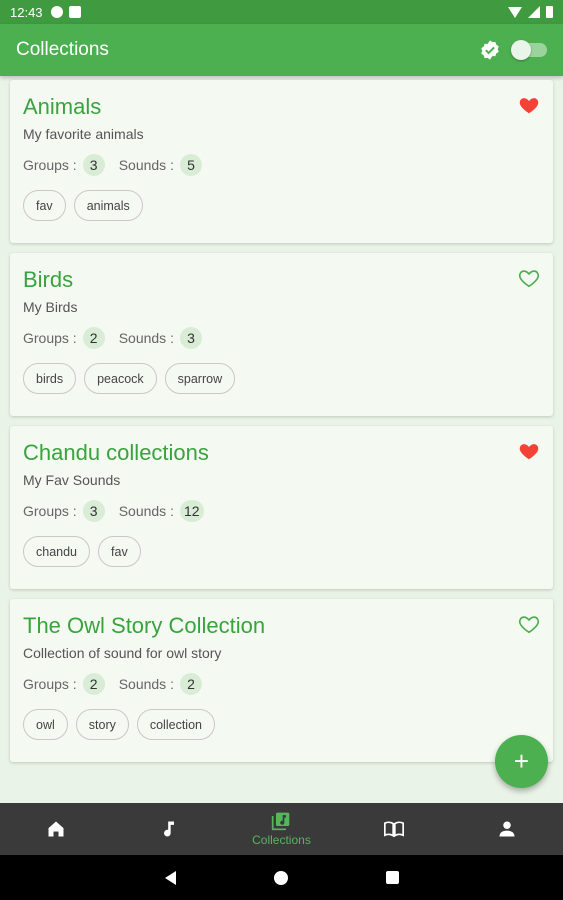  What do you see at coordinates (281, 338) in the screenshot?
I see `collection-stats: Groups : 2 Sounds : 3` at bounding box center [281, 338].